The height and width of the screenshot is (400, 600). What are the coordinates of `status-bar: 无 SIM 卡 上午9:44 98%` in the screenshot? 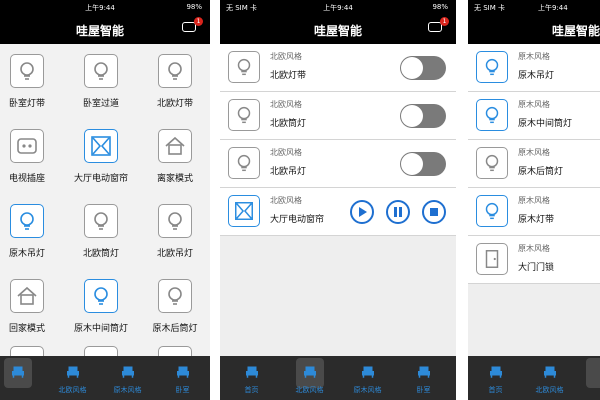 It's located at (338, 7).